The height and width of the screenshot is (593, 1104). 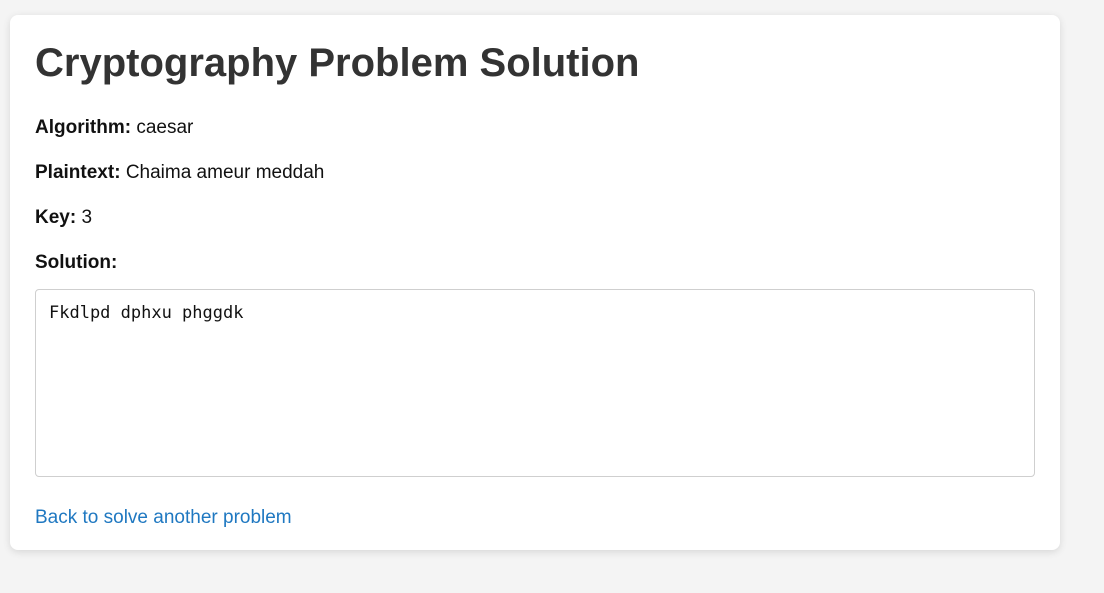 What do you see at coordinates (535, 128) in the screenshot?
I see `algorithm-field: Algorithm: caesar` at bounding box center [535, 128].